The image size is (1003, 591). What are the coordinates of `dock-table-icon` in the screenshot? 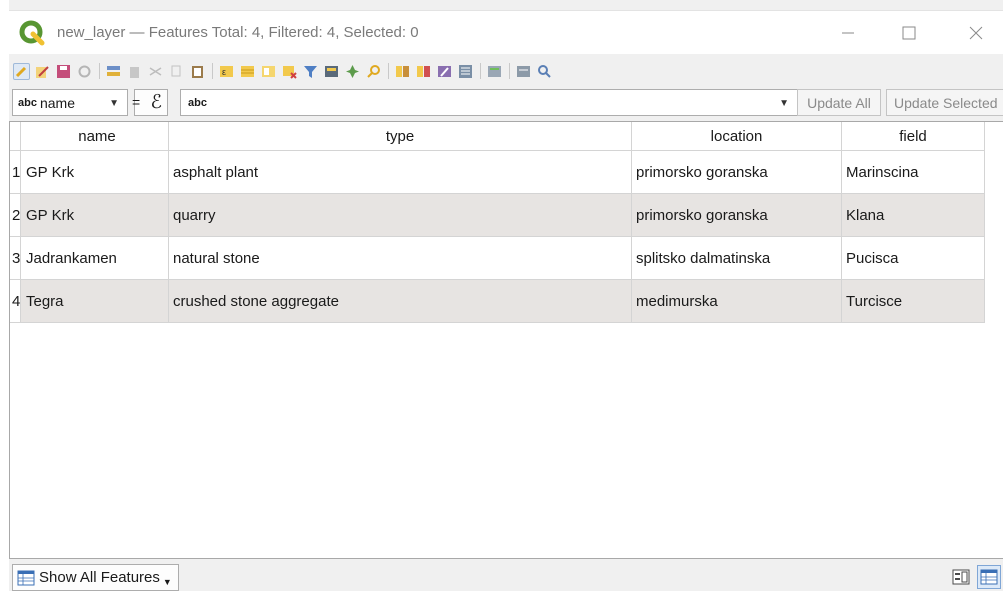 It's located at (544, 71).